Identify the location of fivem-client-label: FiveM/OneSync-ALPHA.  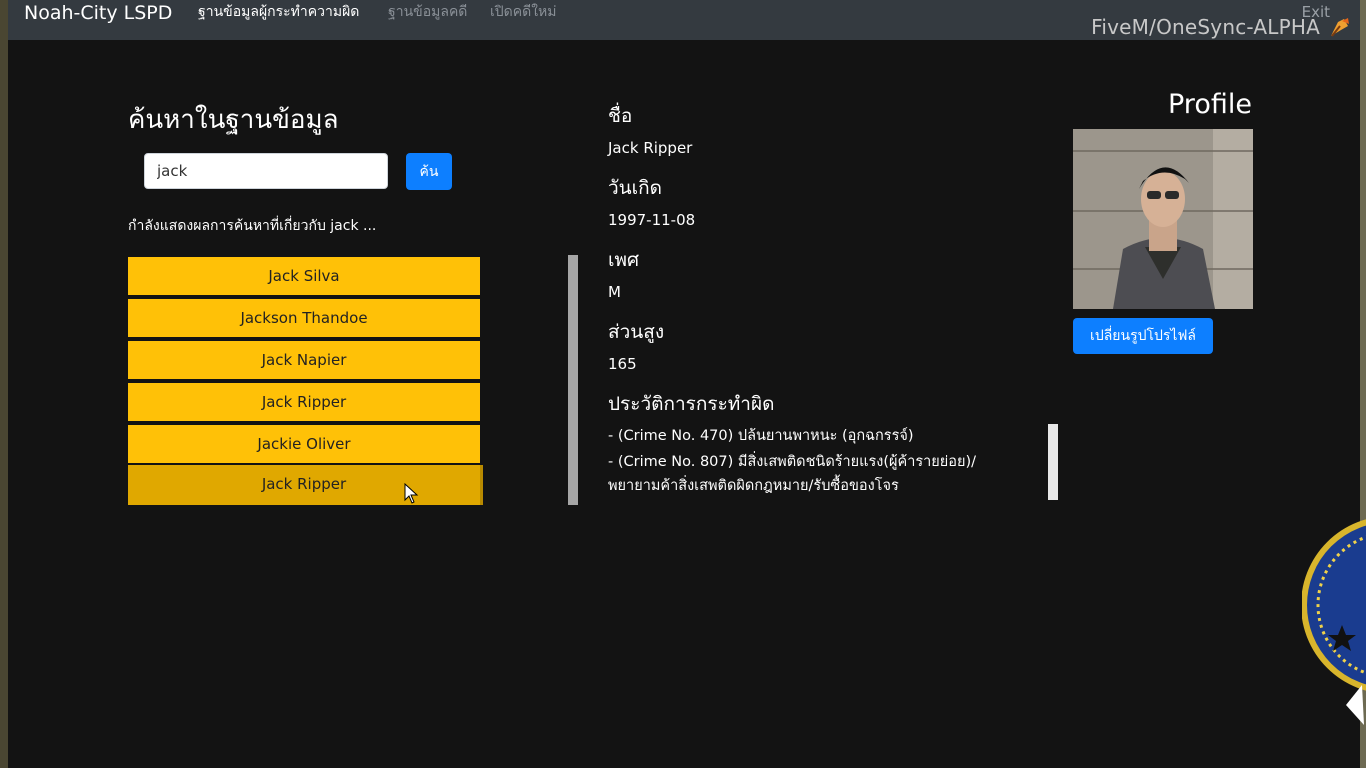
(1205, 27).